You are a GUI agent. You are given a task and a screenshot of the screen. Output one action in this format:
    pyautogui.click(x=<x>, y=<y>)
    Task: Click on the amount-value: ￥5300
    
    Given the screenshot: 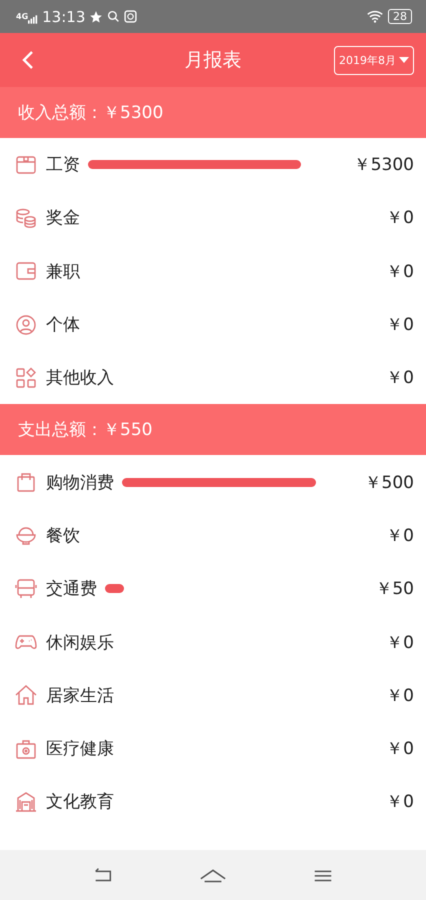 What is the action you would take?
    pyautogui.click(x=384, y=165)
    